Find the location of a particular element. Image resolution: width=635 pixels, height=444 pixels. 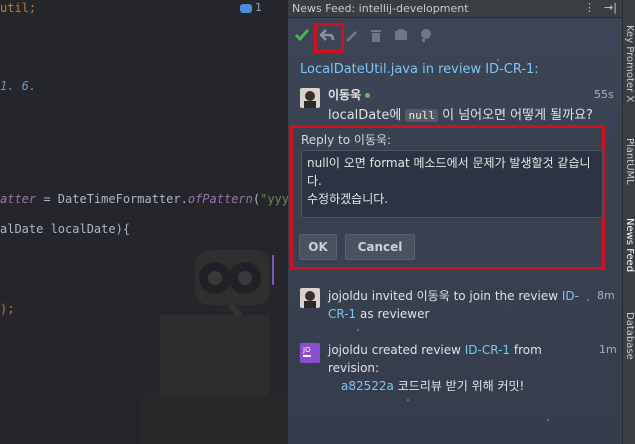

review-title: LocalDateUtil.java in review ID-CR-1: is located at coordinates (419, 69).